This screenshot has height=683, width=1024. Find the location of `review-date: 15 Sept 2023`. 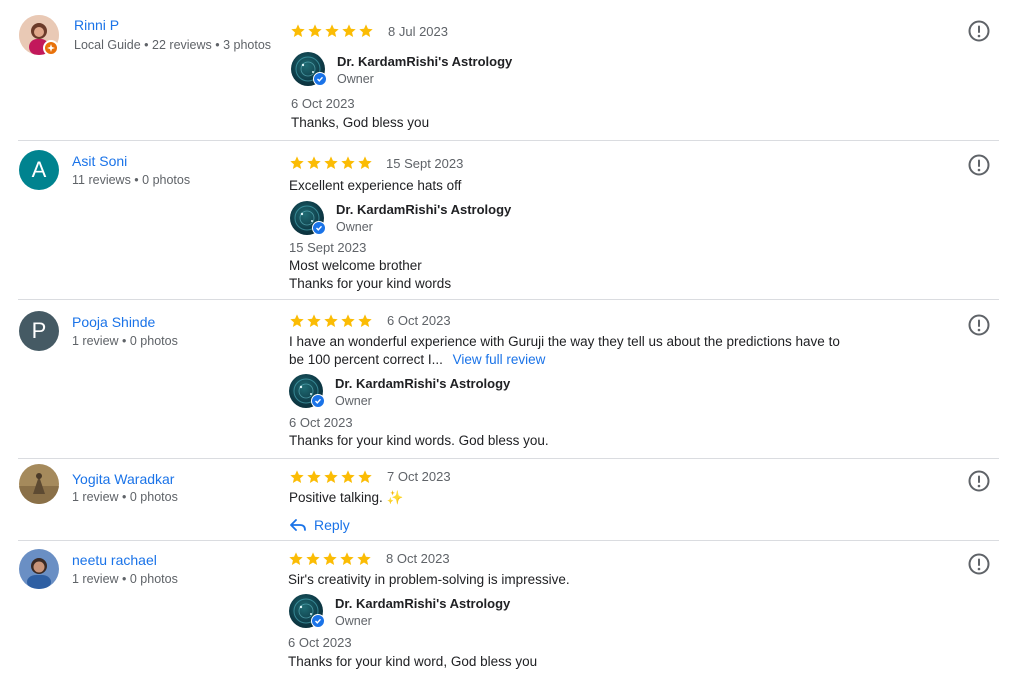

review-date: 15 Sept 2023 is located at coordinates (425, 163).